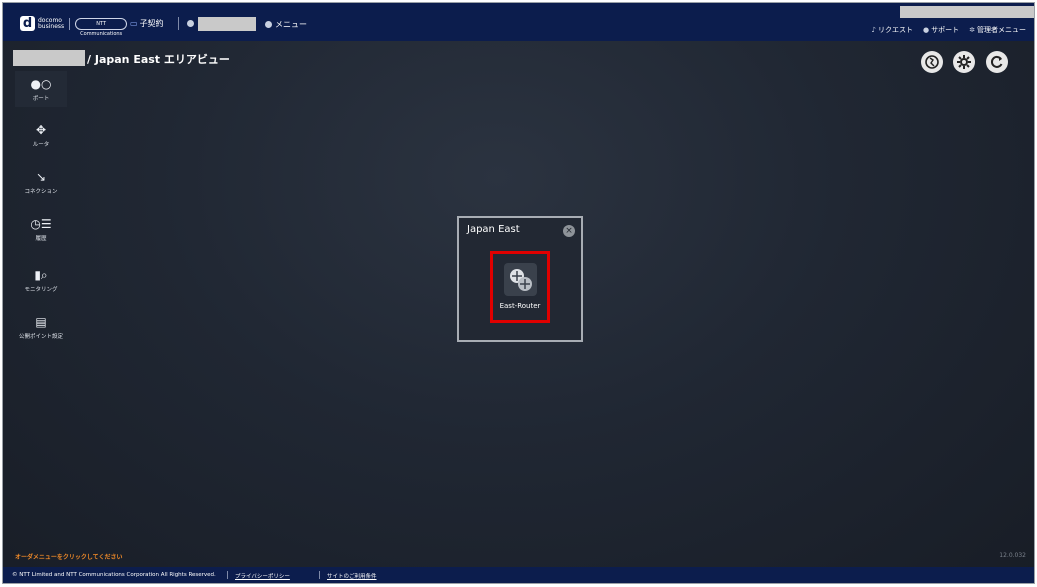  I want to click on privacy-link: プライバシーポリシー, so click(262, 576).